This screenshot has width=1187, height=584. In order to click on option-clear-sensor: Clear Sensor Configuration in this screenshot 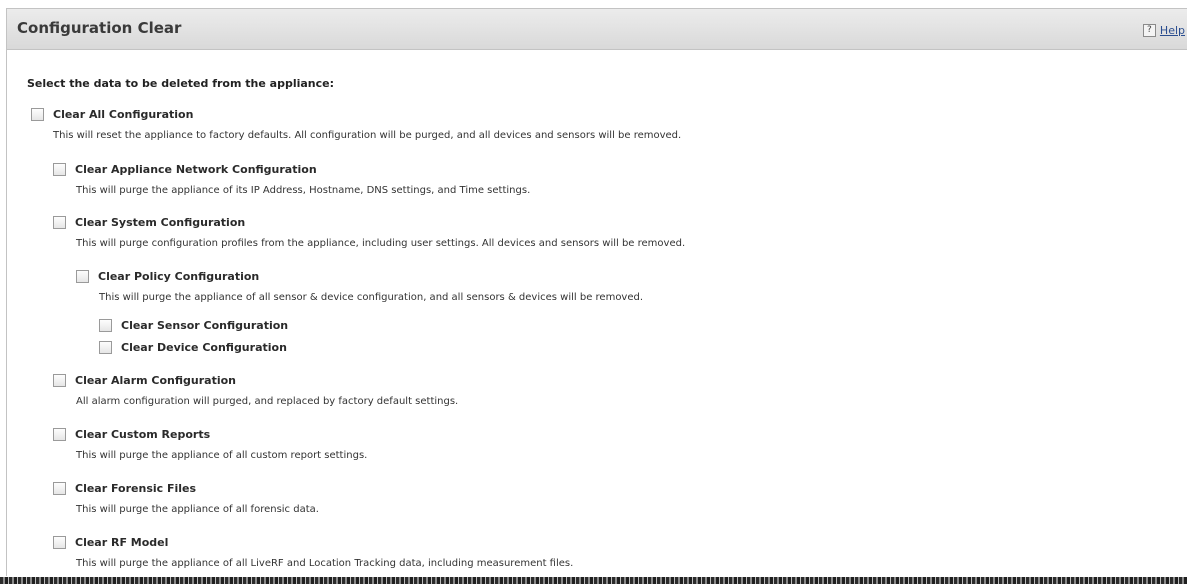, I will do `click(193, 325)`.